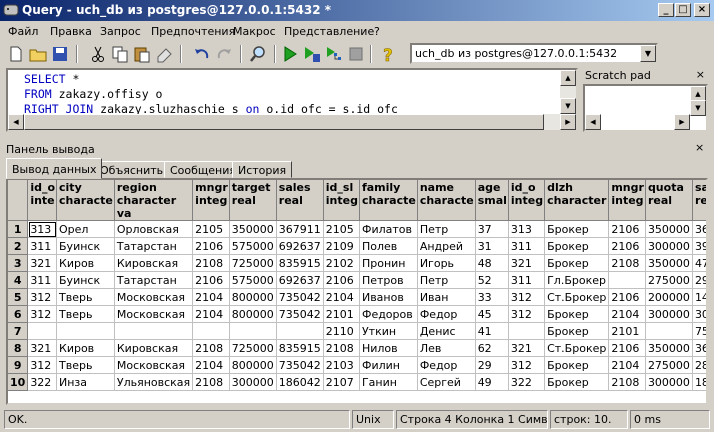 This screenshot has width=714, height=432. What do you see at coordinates (492, 297) in the screenshot?
I see `table-cell: 33` at bounding box center [492, 297].